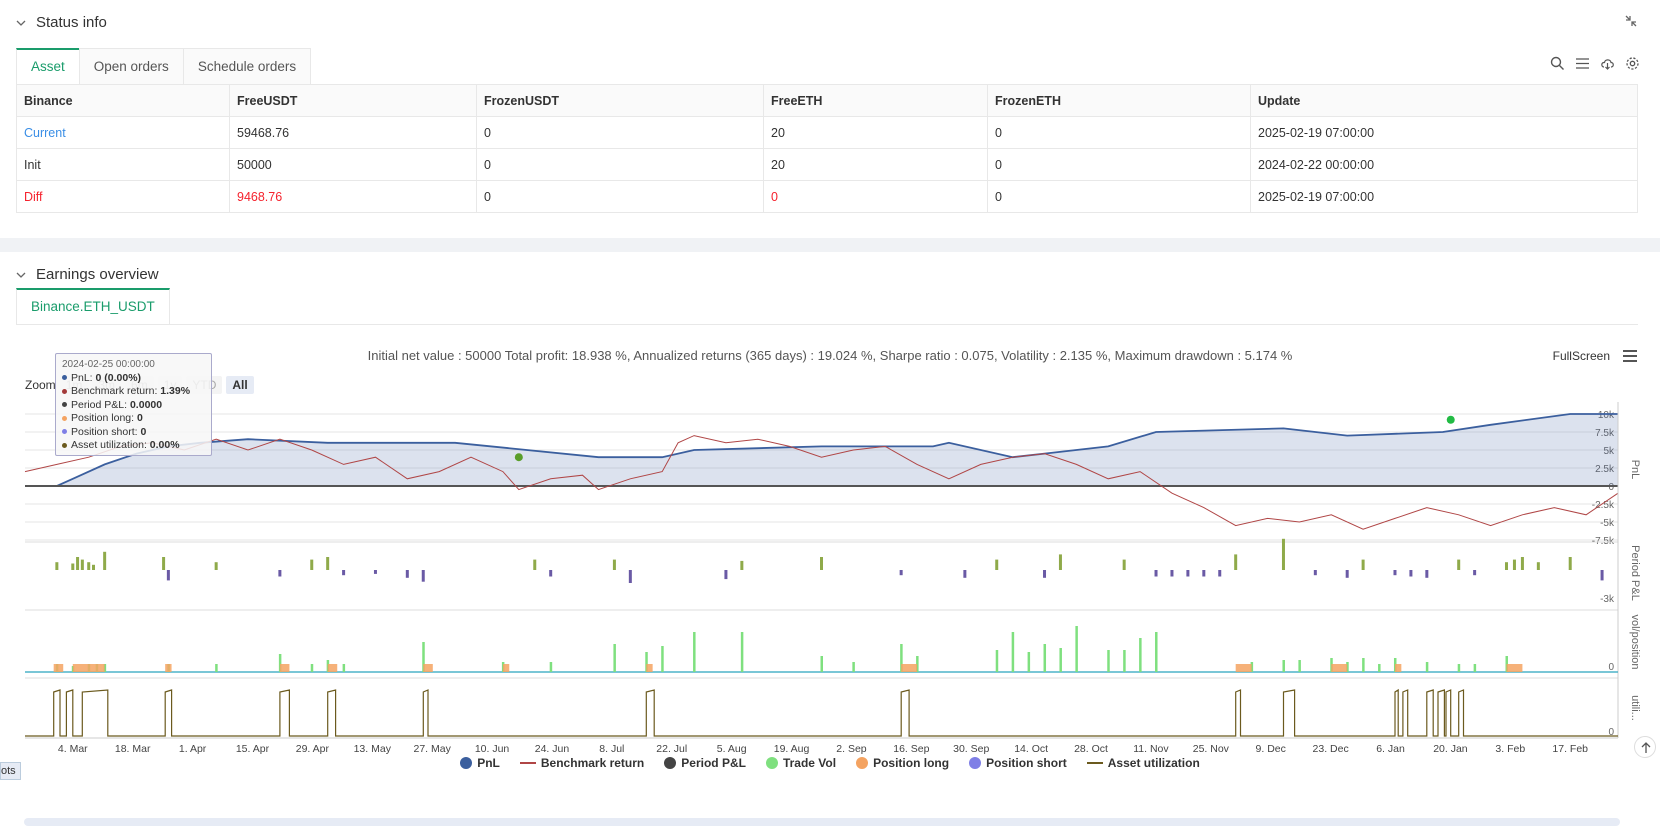  I want to click on collapse-icon, so click(1631, 21).